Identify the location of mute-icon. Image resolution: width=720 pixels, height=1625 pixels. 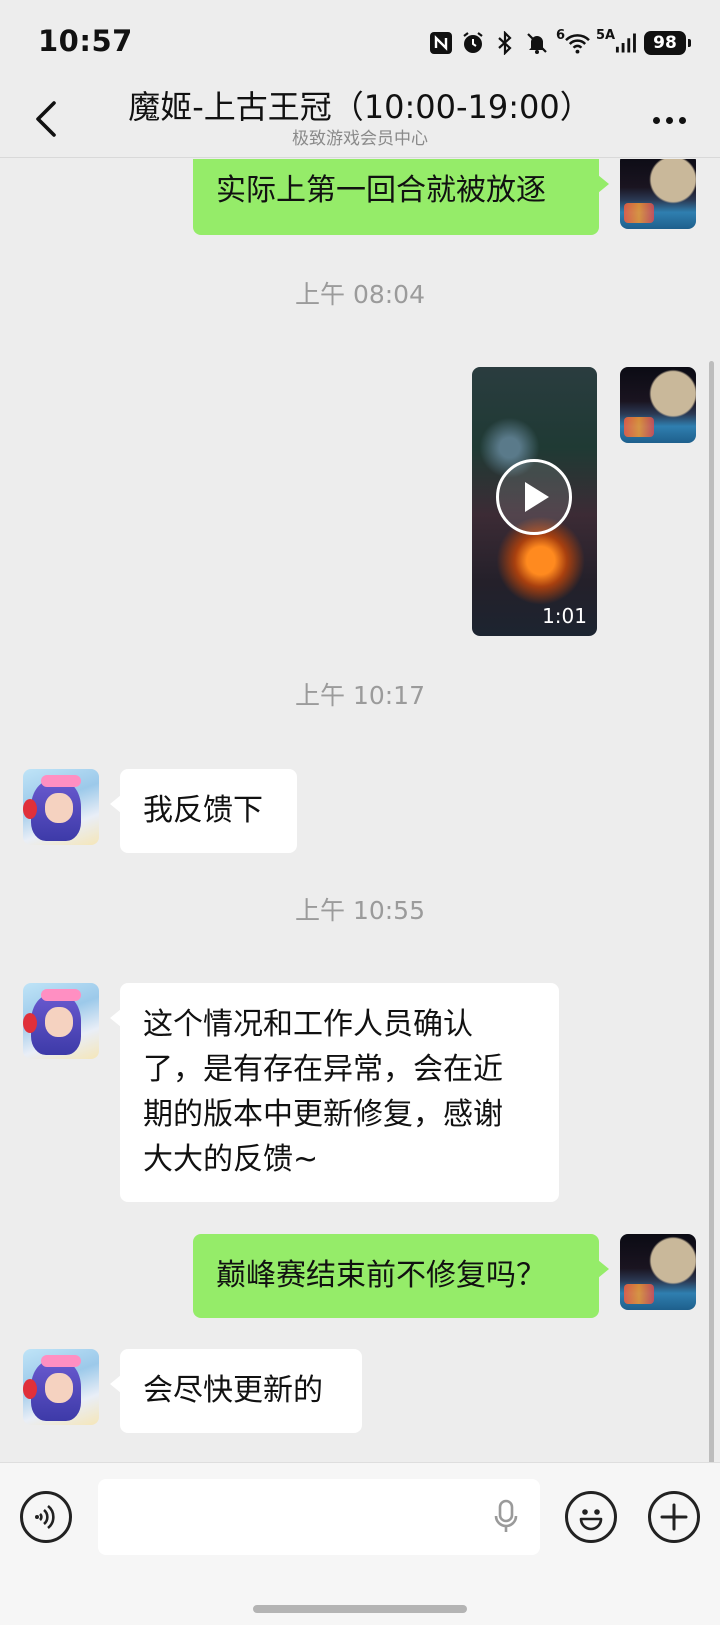
(537, 43).